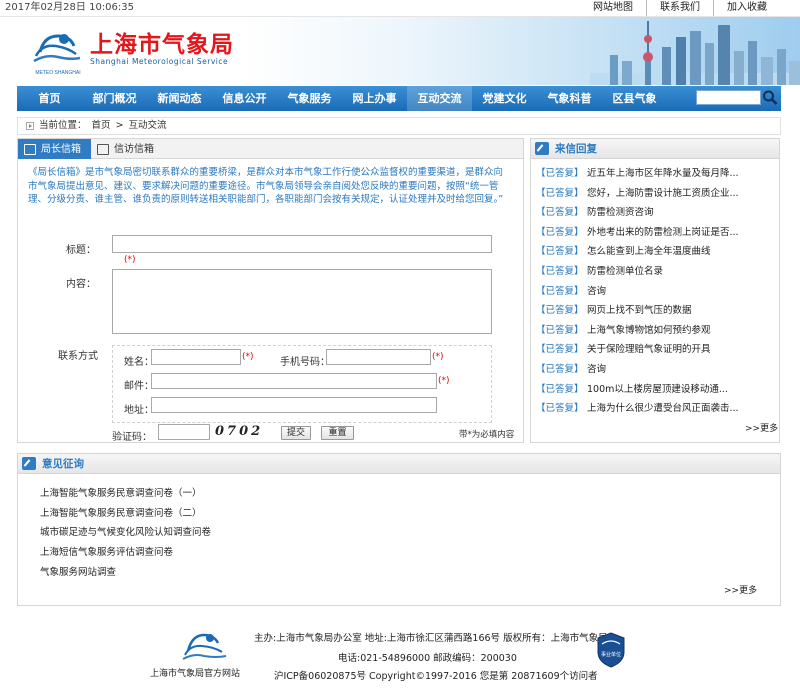 The height and width of the screenshot is (696, 800). I want to click on content-textarea, so click(302, 301).